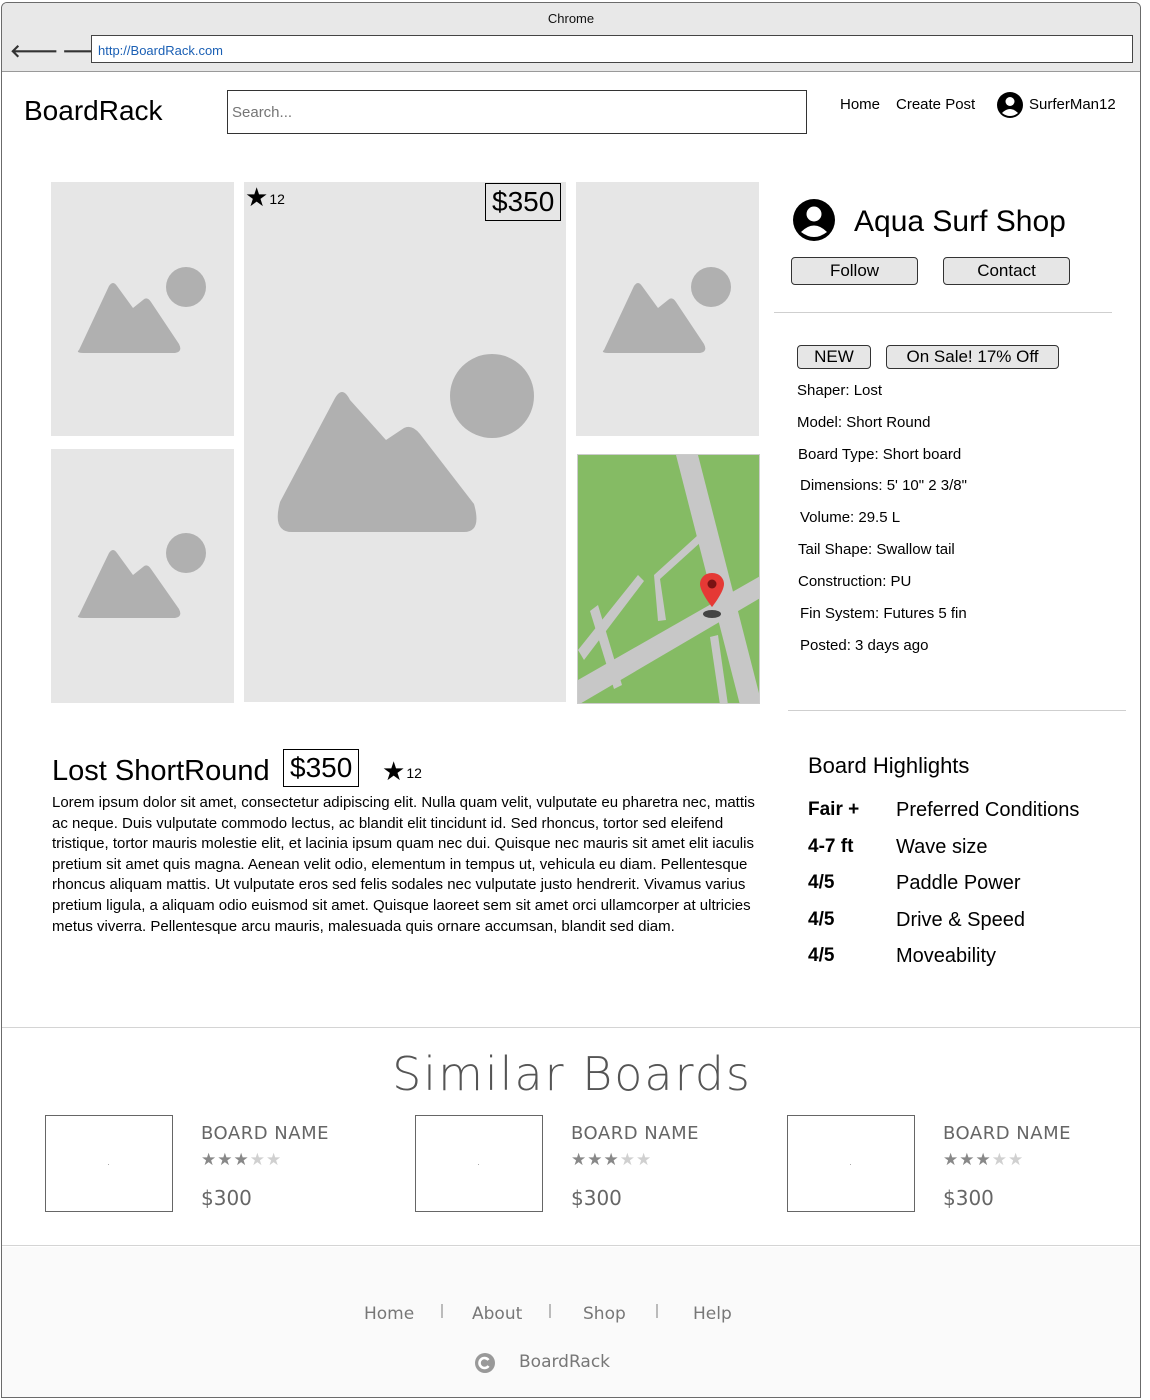 The image size is (1150, 1400). I want to click on similar-boards-title: Similar Boards, so click(572, 1074).